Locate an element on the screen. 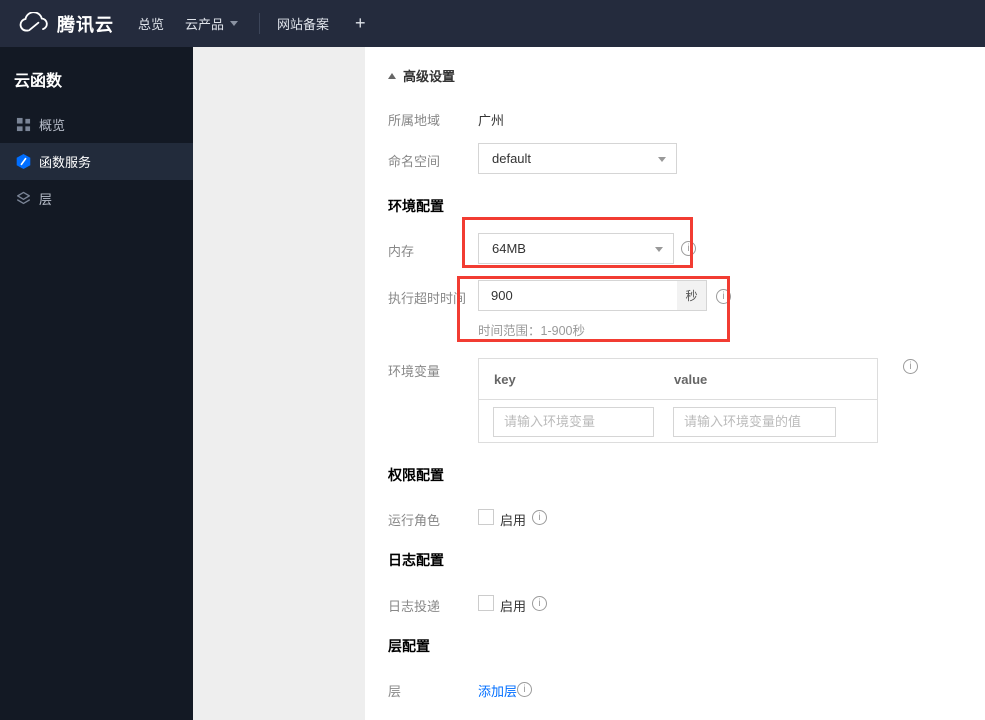  timeout-info-icon is located at coordinates (723, 296).